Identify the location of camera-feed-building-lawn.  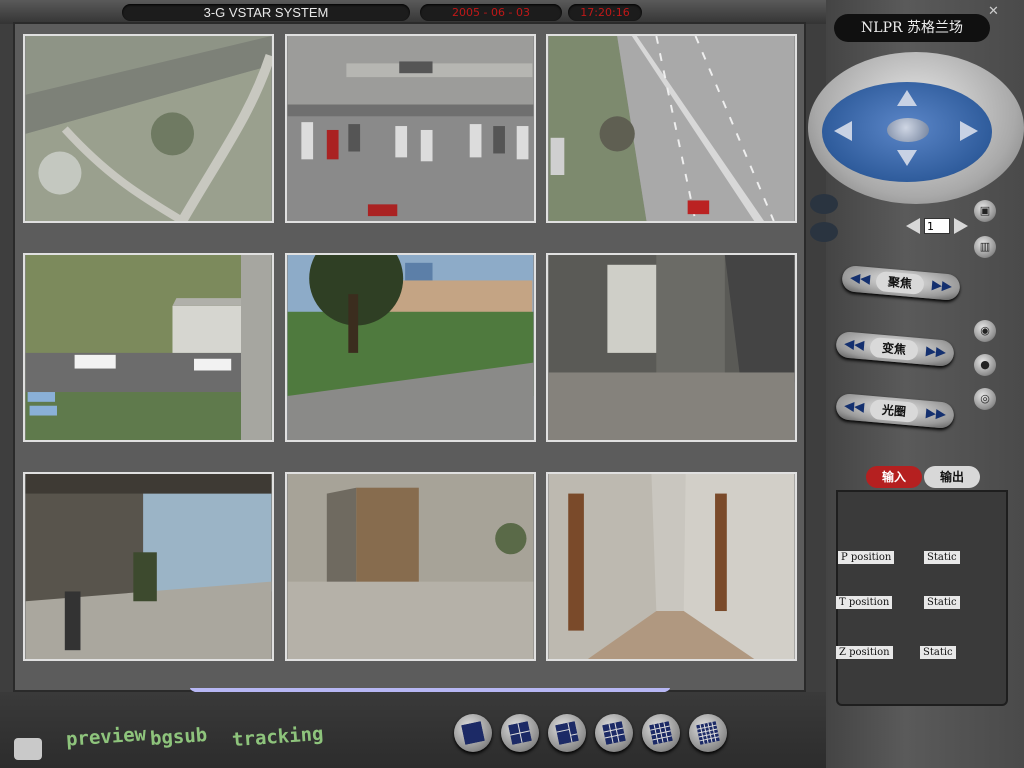
(148, 347).